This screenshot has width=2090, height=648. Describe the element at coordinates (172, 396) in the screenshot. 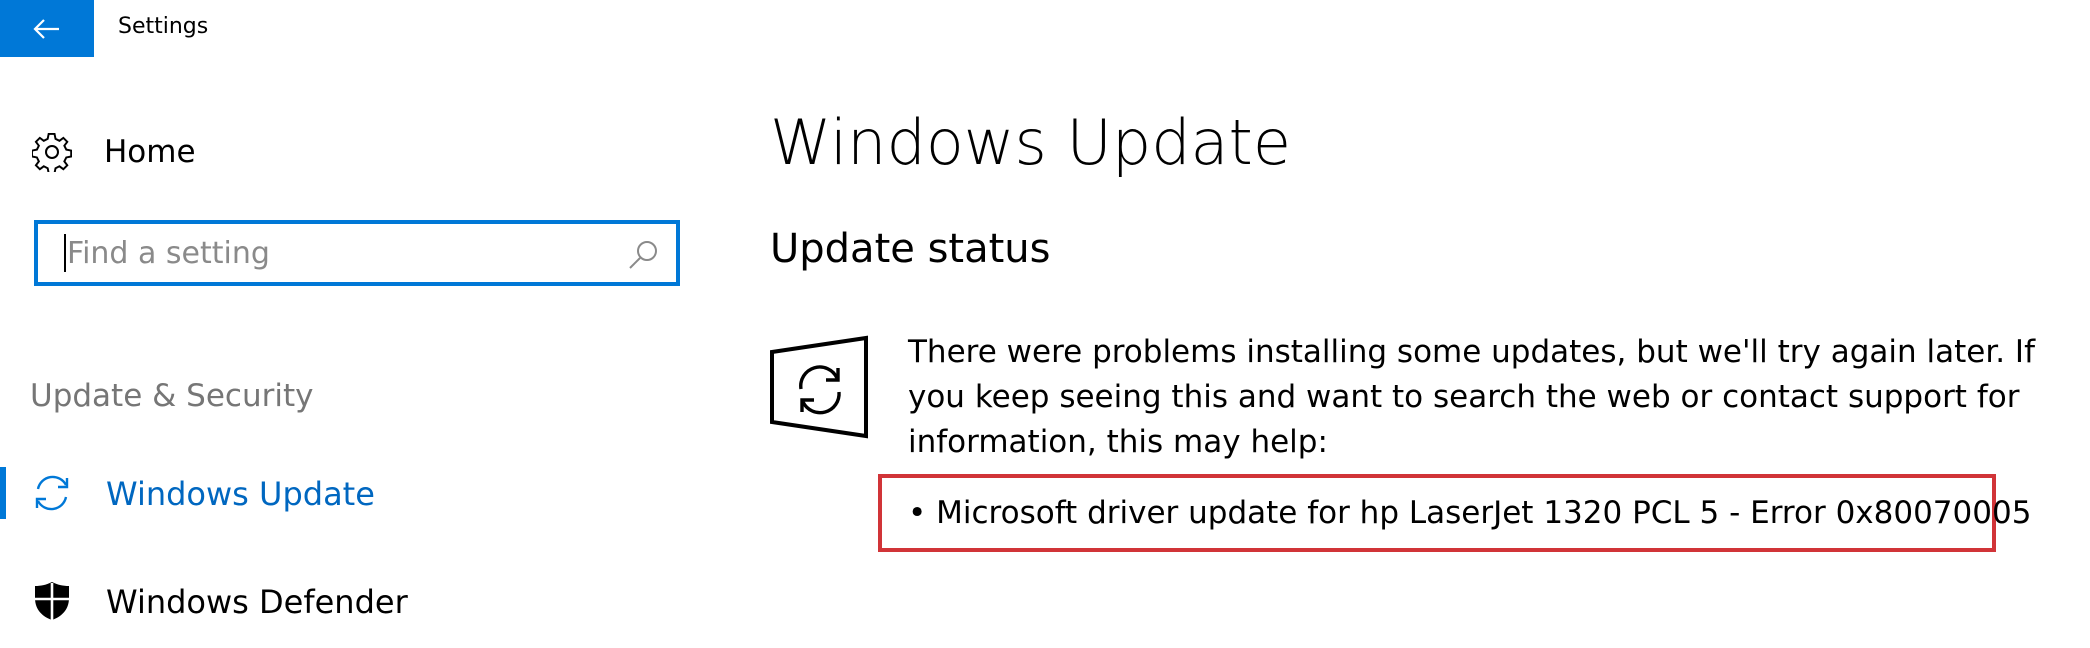

I see `section-heading: Update & Security` at that location.